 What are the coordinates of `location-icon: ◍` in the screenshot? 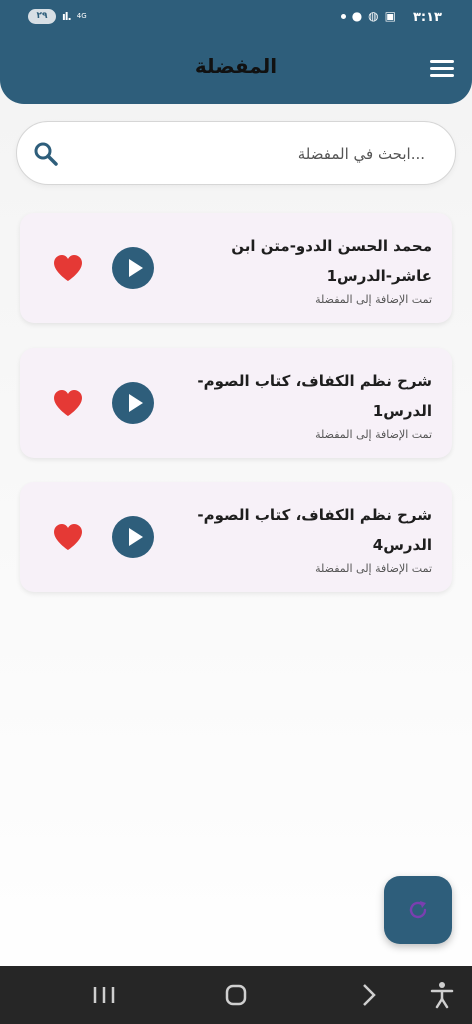 It's located at (373, 16).